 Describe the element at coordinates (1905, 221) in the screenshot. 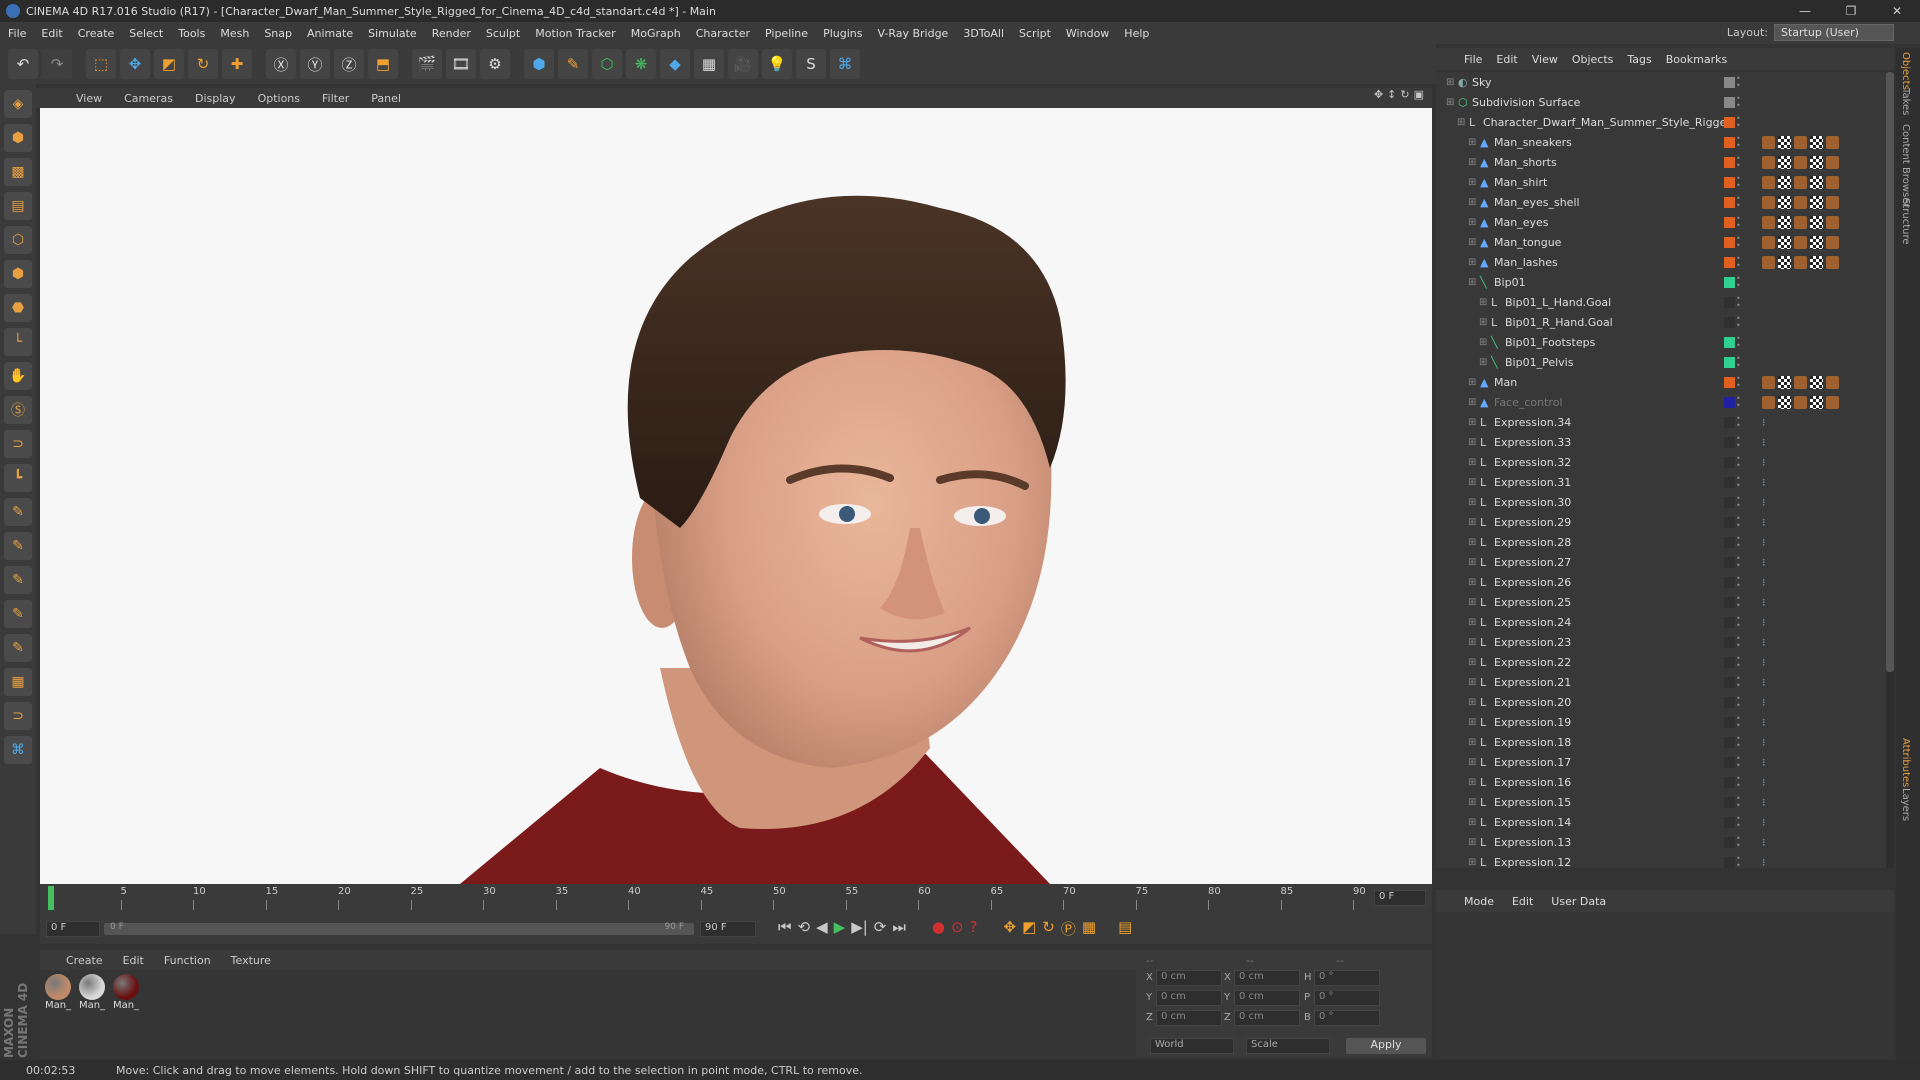

I see `right-tab-structure: Structure` at that location.